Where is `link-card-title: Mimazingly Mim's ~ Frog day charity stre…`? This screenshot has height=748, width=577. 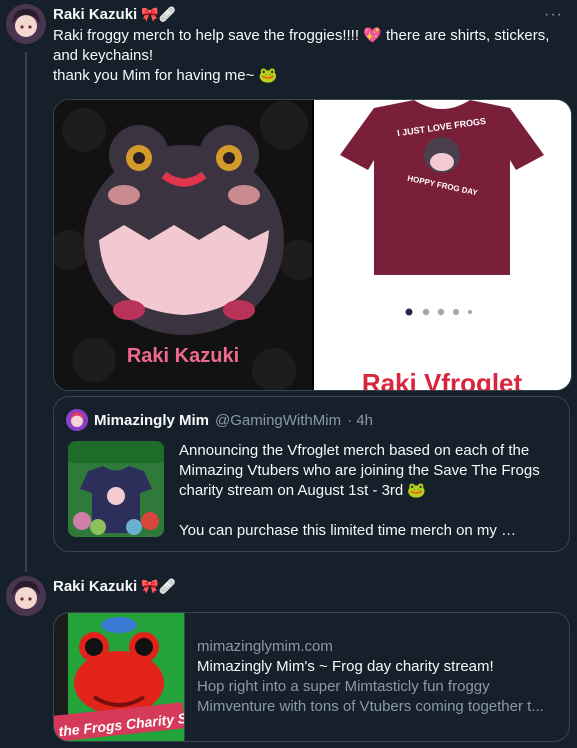 link-card-title: Mimazingly Mim's ~ Frog day charity stre… is located at coordinates (379, 667).